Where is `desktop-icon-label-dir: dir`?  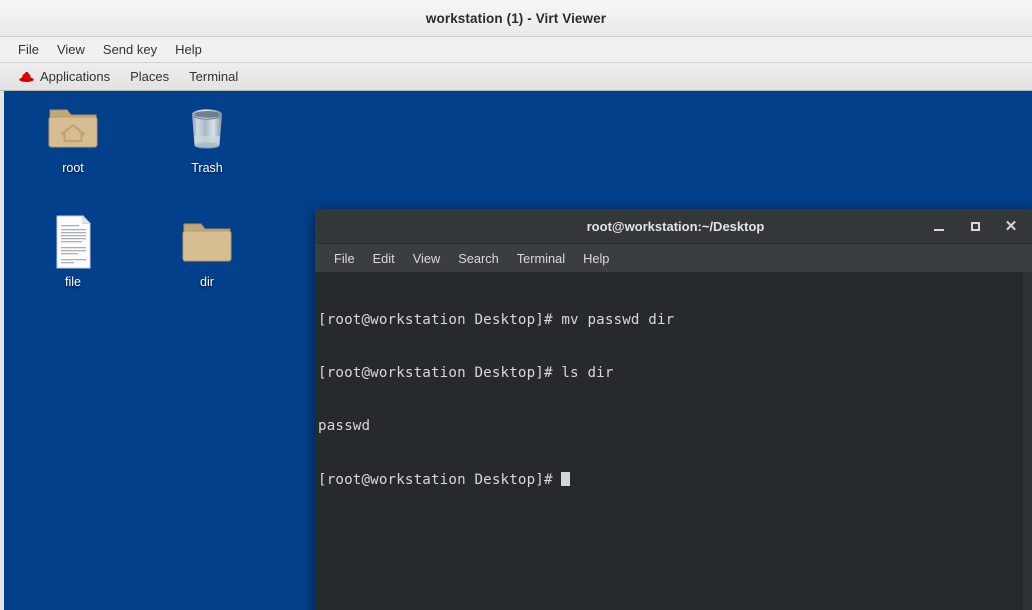 desktop-icon-label-dir: dir is located at coordinates (207, 282).